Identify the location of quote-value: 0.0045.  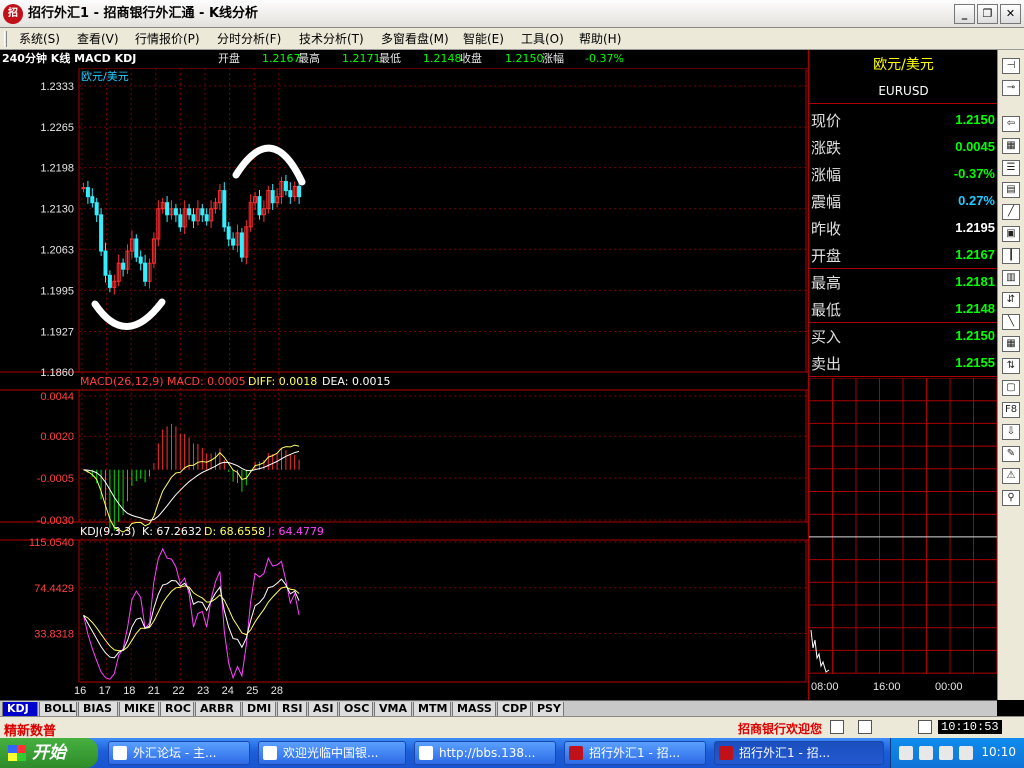
(975, 146).